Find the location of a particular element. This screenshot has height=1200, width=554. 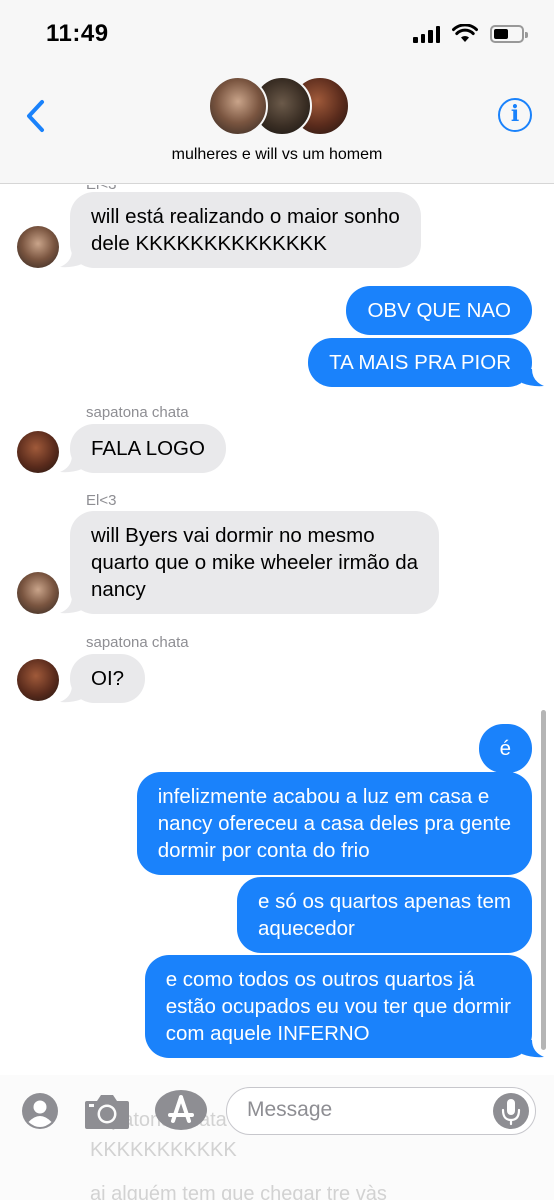

message-text: dele KKKKKKKKKKKKKK is located at coordinates (209, 243).